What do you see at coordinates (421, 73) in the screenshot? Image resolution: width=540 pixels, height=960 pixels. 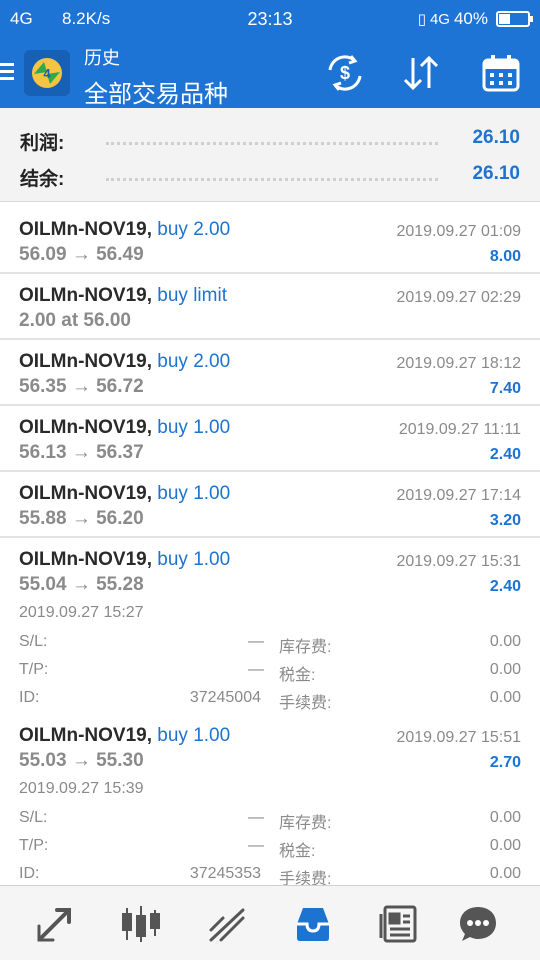 I see `sort-icon` at bounding box center [421, 73].